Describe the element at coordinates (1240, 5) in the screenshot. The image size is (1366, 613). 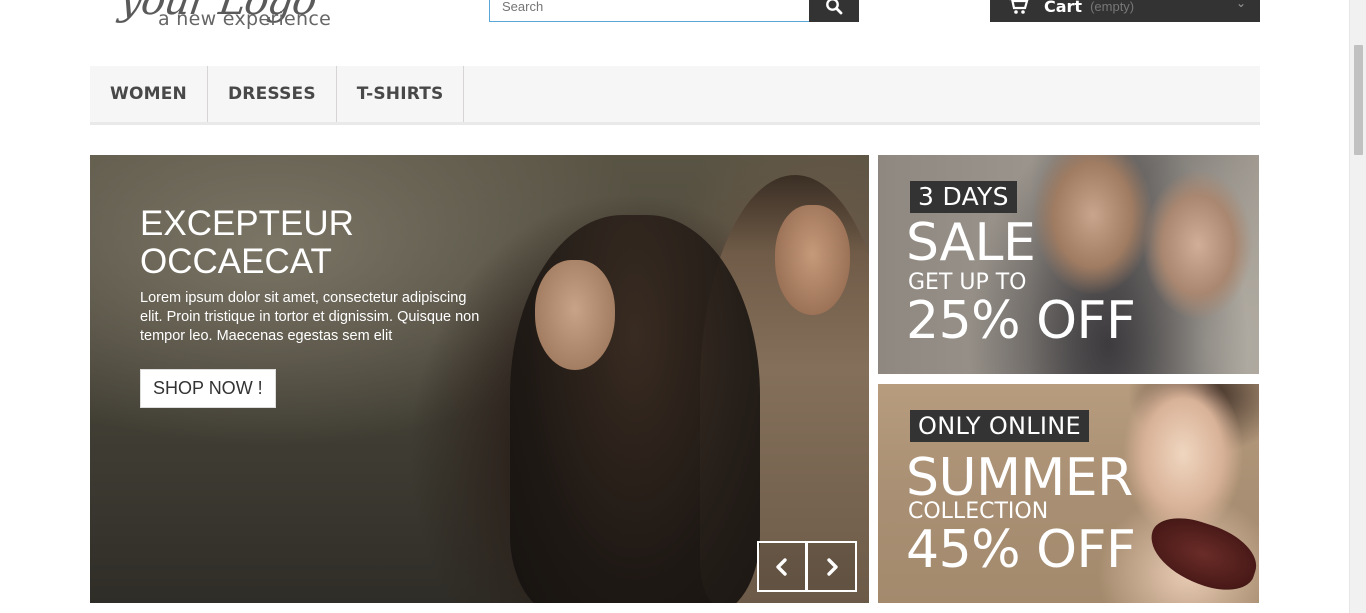
I see `chevron-down-icon: ⌄` at that location.